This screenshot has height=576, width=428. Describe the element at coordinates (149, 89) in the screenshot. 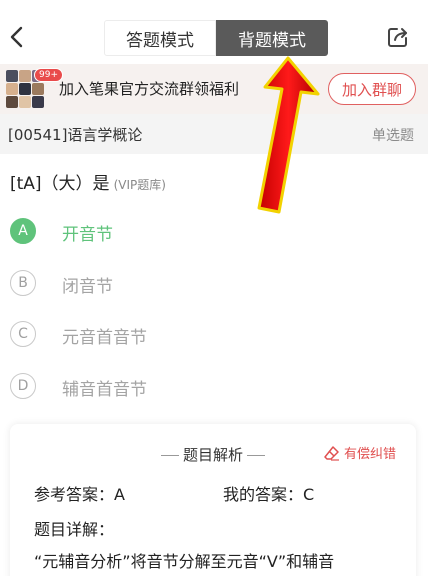

I see `banner-text: 加入笔果官方交流群领福利` at that location.